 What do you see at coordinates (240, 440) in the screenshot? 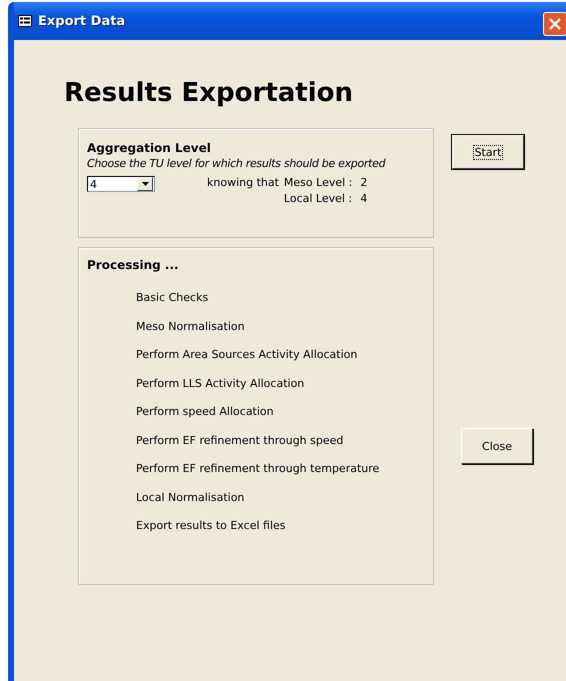
I see `step-label: Perform EF refinement through speed` at bounding box center [240, 440].